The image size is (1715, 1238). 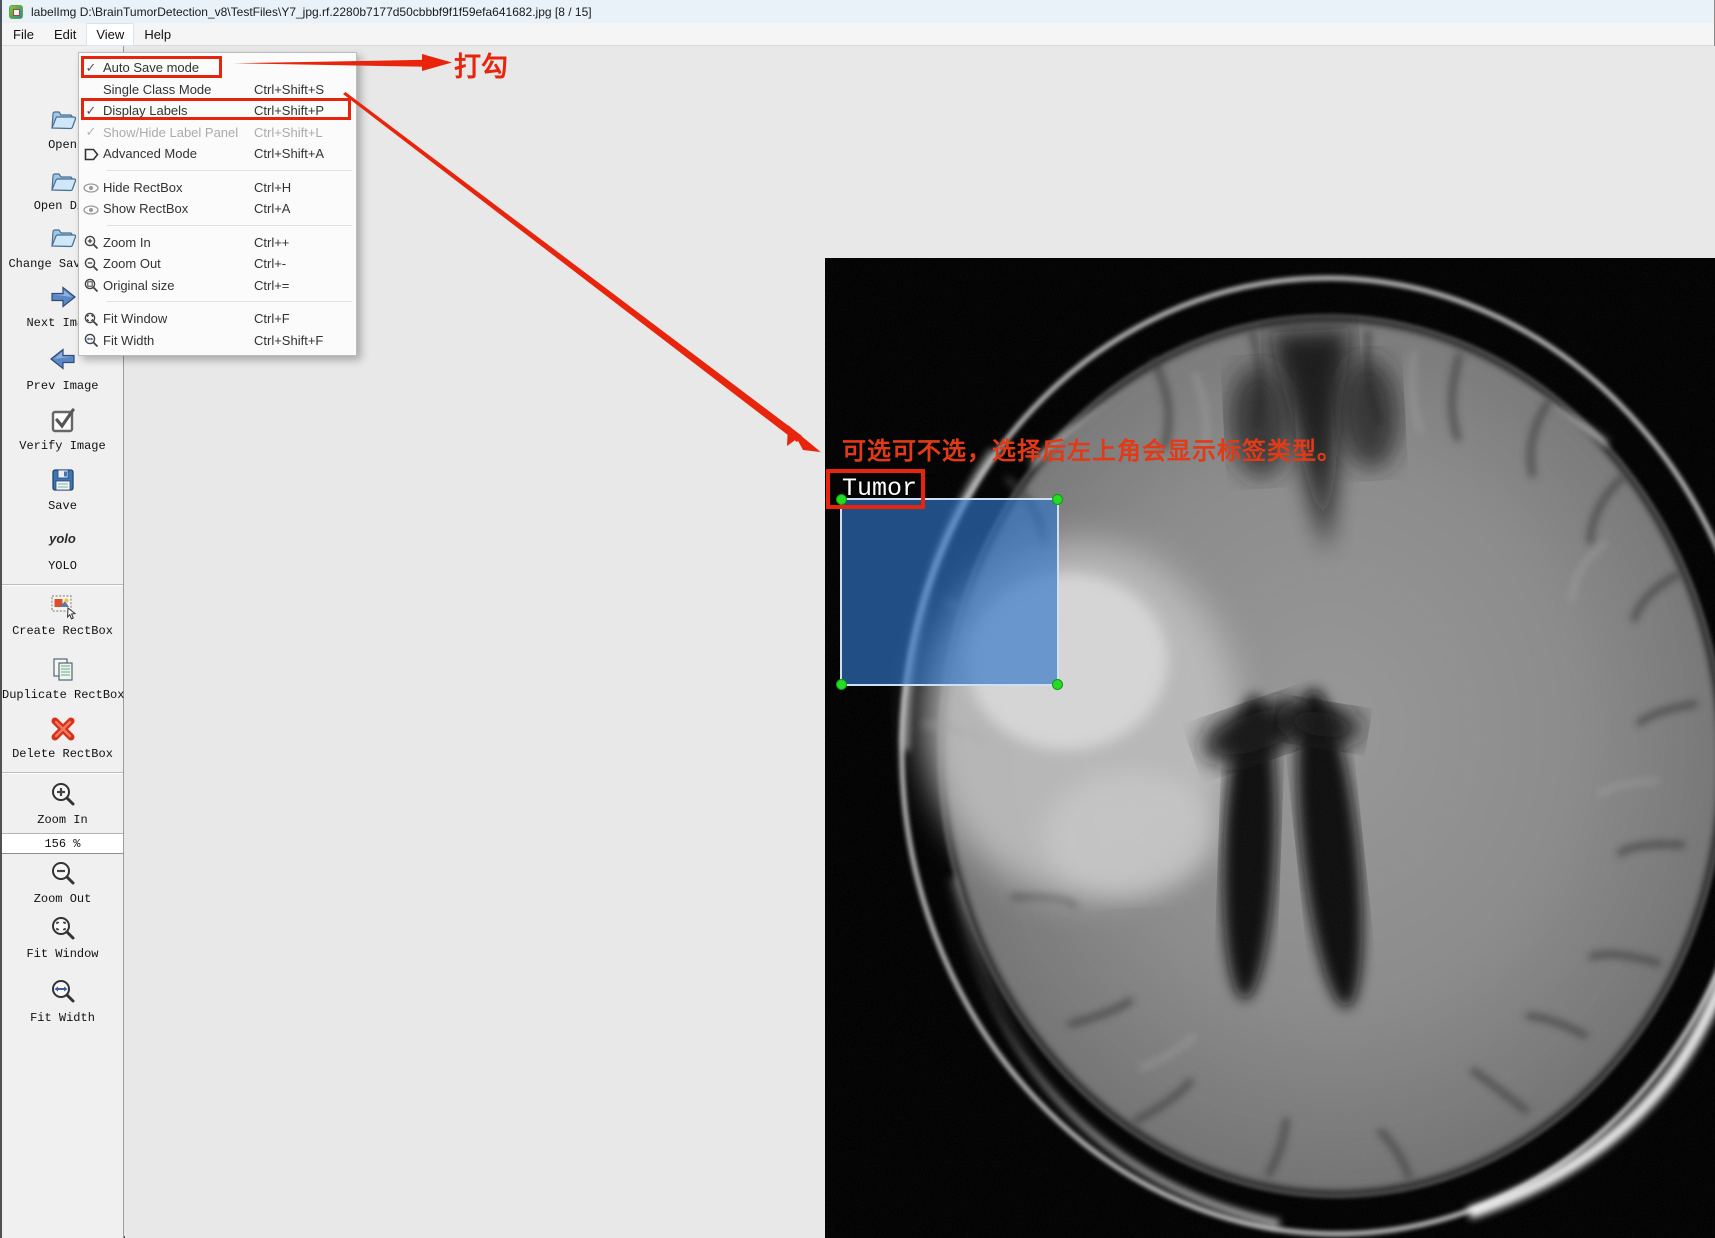 I want to click on zoom-in-label: Zoom In, so click(x=62, y=820).